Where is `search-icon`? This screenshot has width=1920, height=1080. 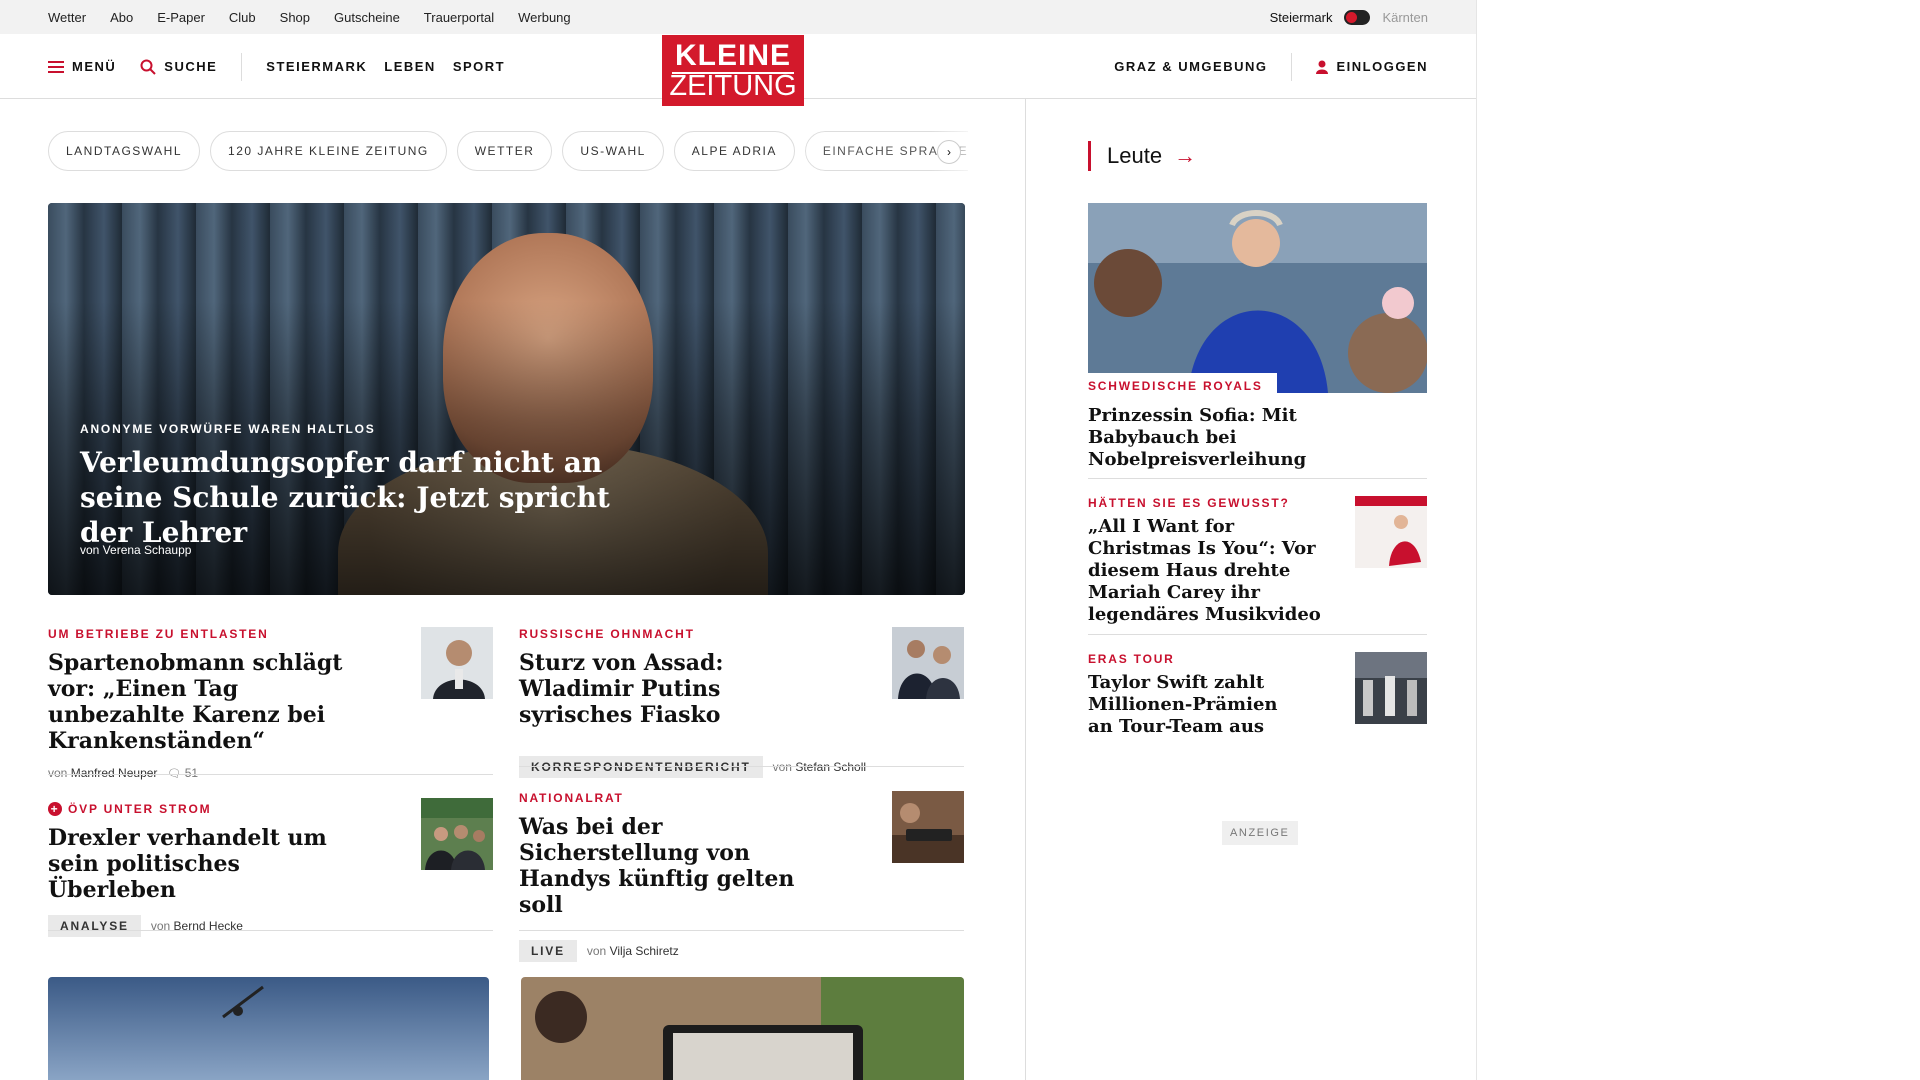
search-icon is located at coordinates (148, 67).